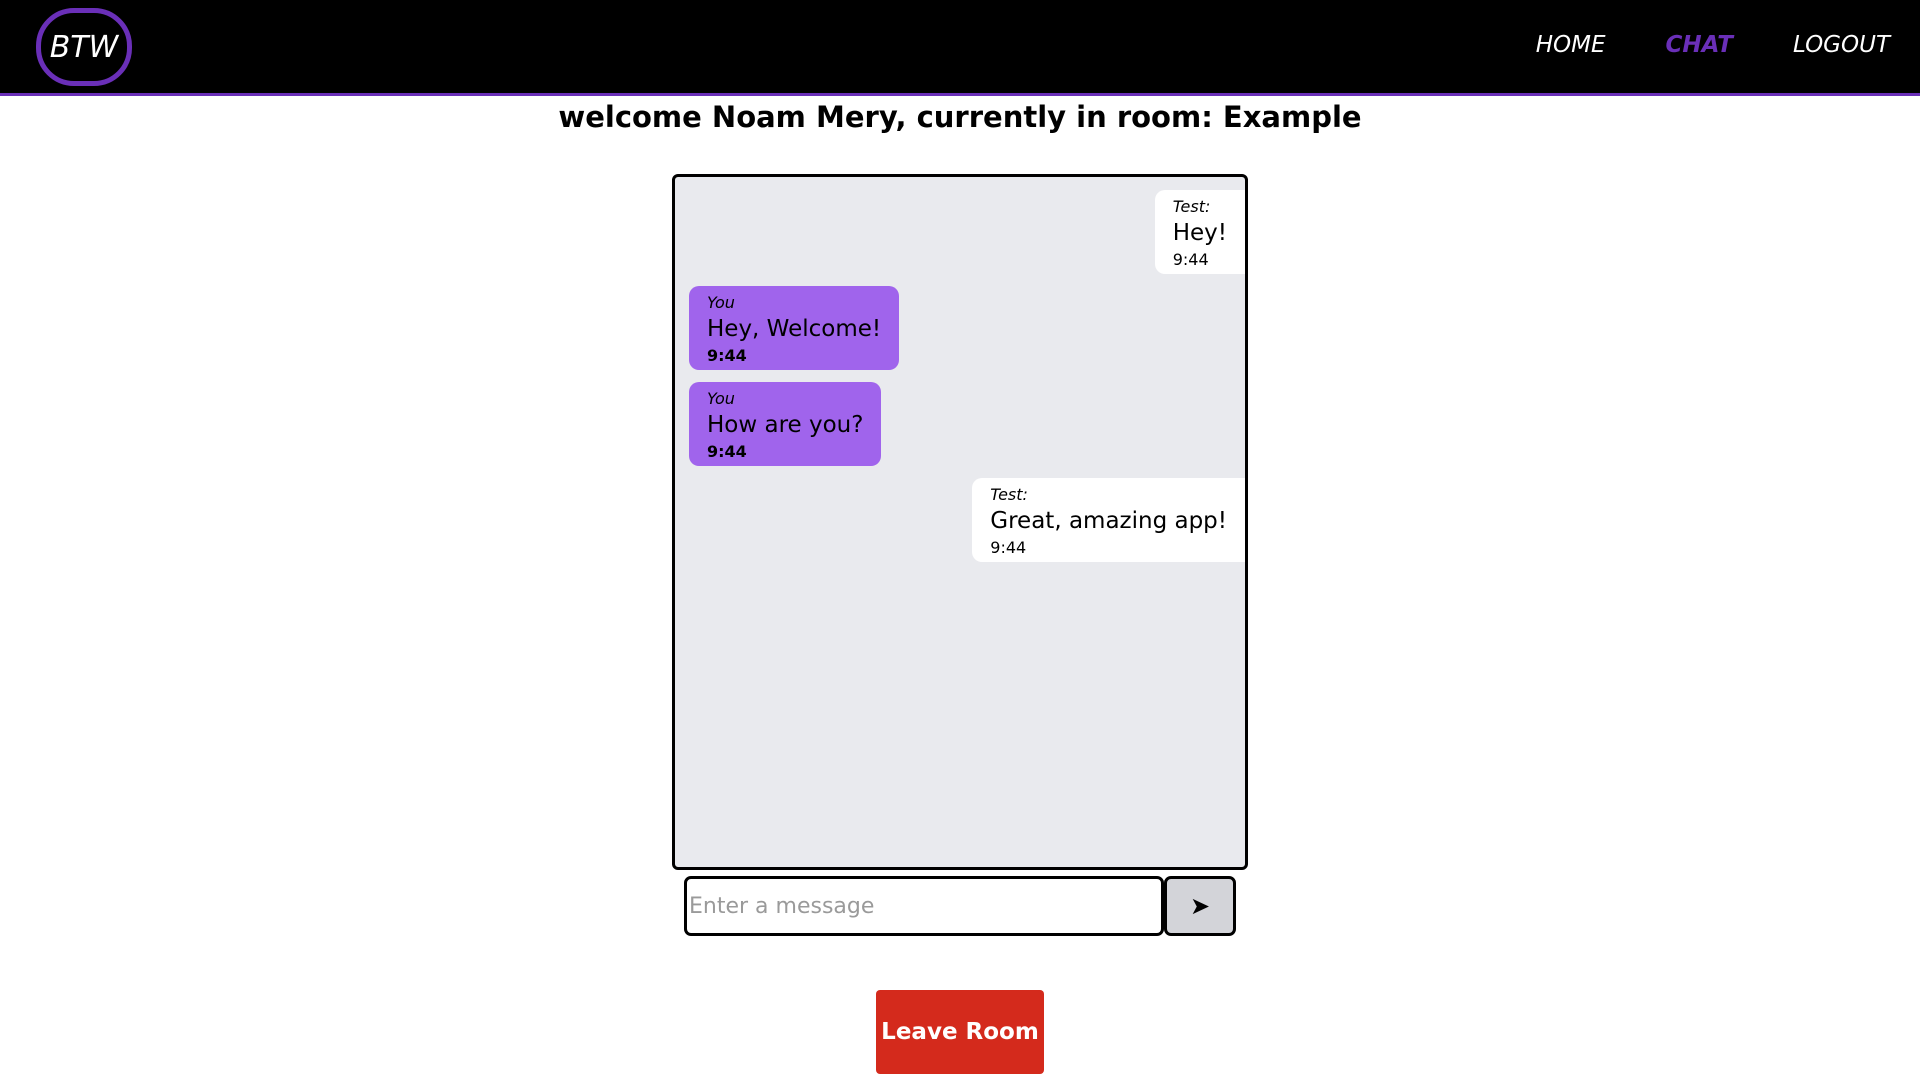 This screenshot has width=1920, height=1080. I want to click on chat-message-sent: You How are you? 9:44, so click(785, 424).